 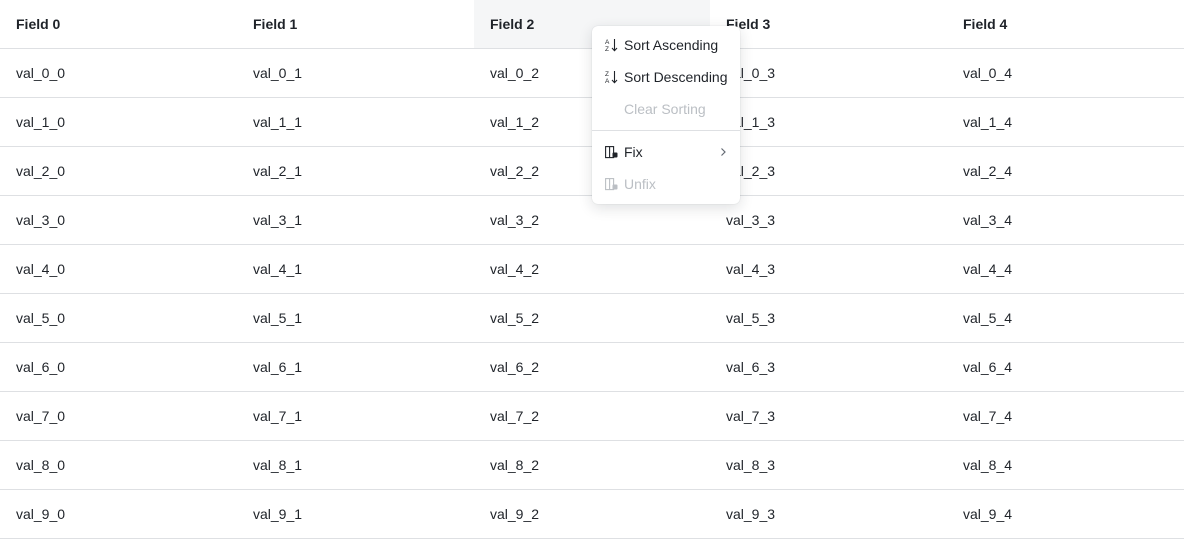 I want to click on table-cell: val_7_3, so click(x=828, y=416).